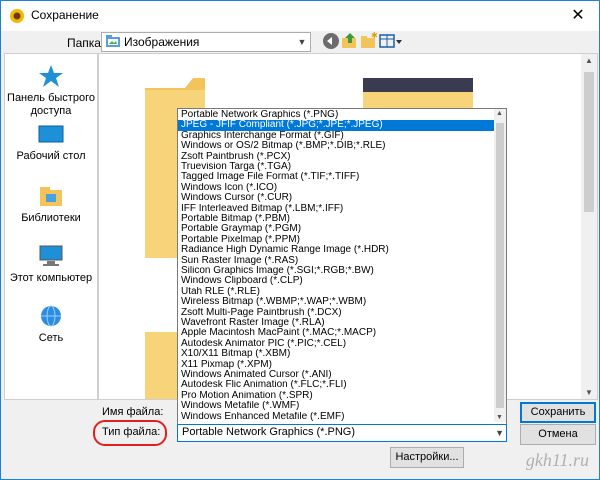 Image resolution: width=600 pixels, height=480 pixels. I want to click on dropdown-option: Portable Graymap (*.PGM), so click(337, 229).